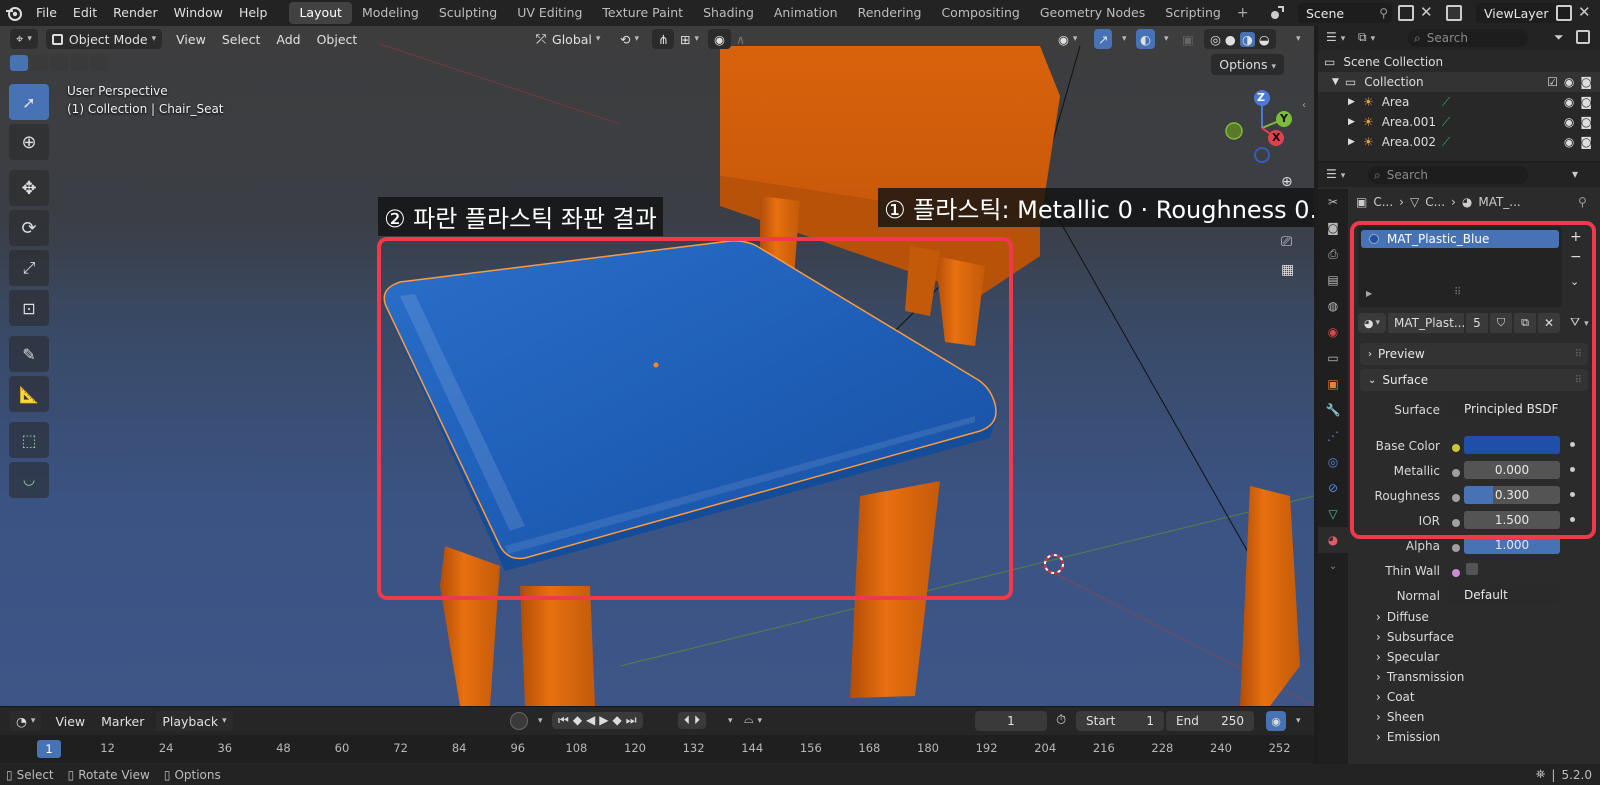  What do you see at coordinates (390, 13) in the screenshot?
I see `tab-modeling: Modeling` at bounding box center [390, 13].